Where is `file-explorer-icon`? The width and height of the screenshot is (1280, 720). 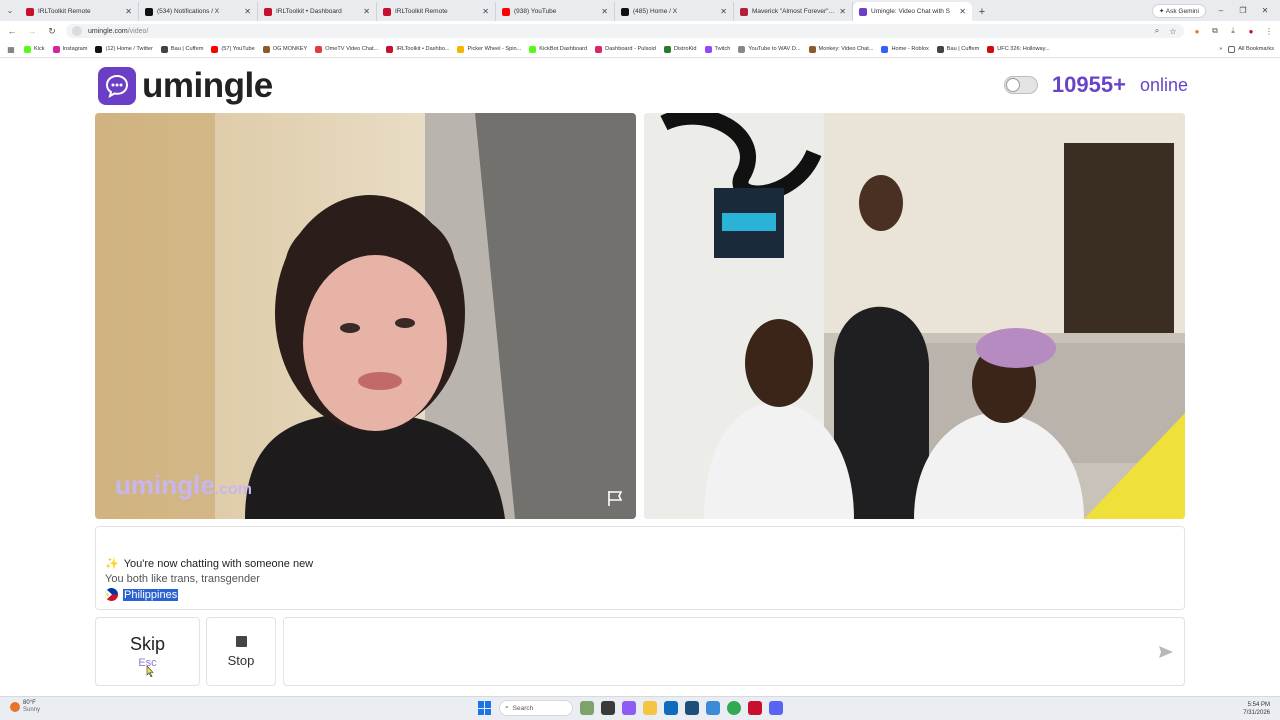 file-explorer-icon is located at coordinates (650, 708).